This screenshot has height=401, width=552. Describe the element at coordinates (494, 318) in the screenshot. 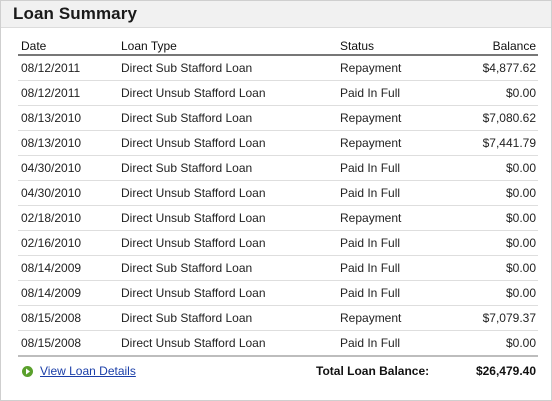

I see `cell-balance: $7,079.37` at that location.